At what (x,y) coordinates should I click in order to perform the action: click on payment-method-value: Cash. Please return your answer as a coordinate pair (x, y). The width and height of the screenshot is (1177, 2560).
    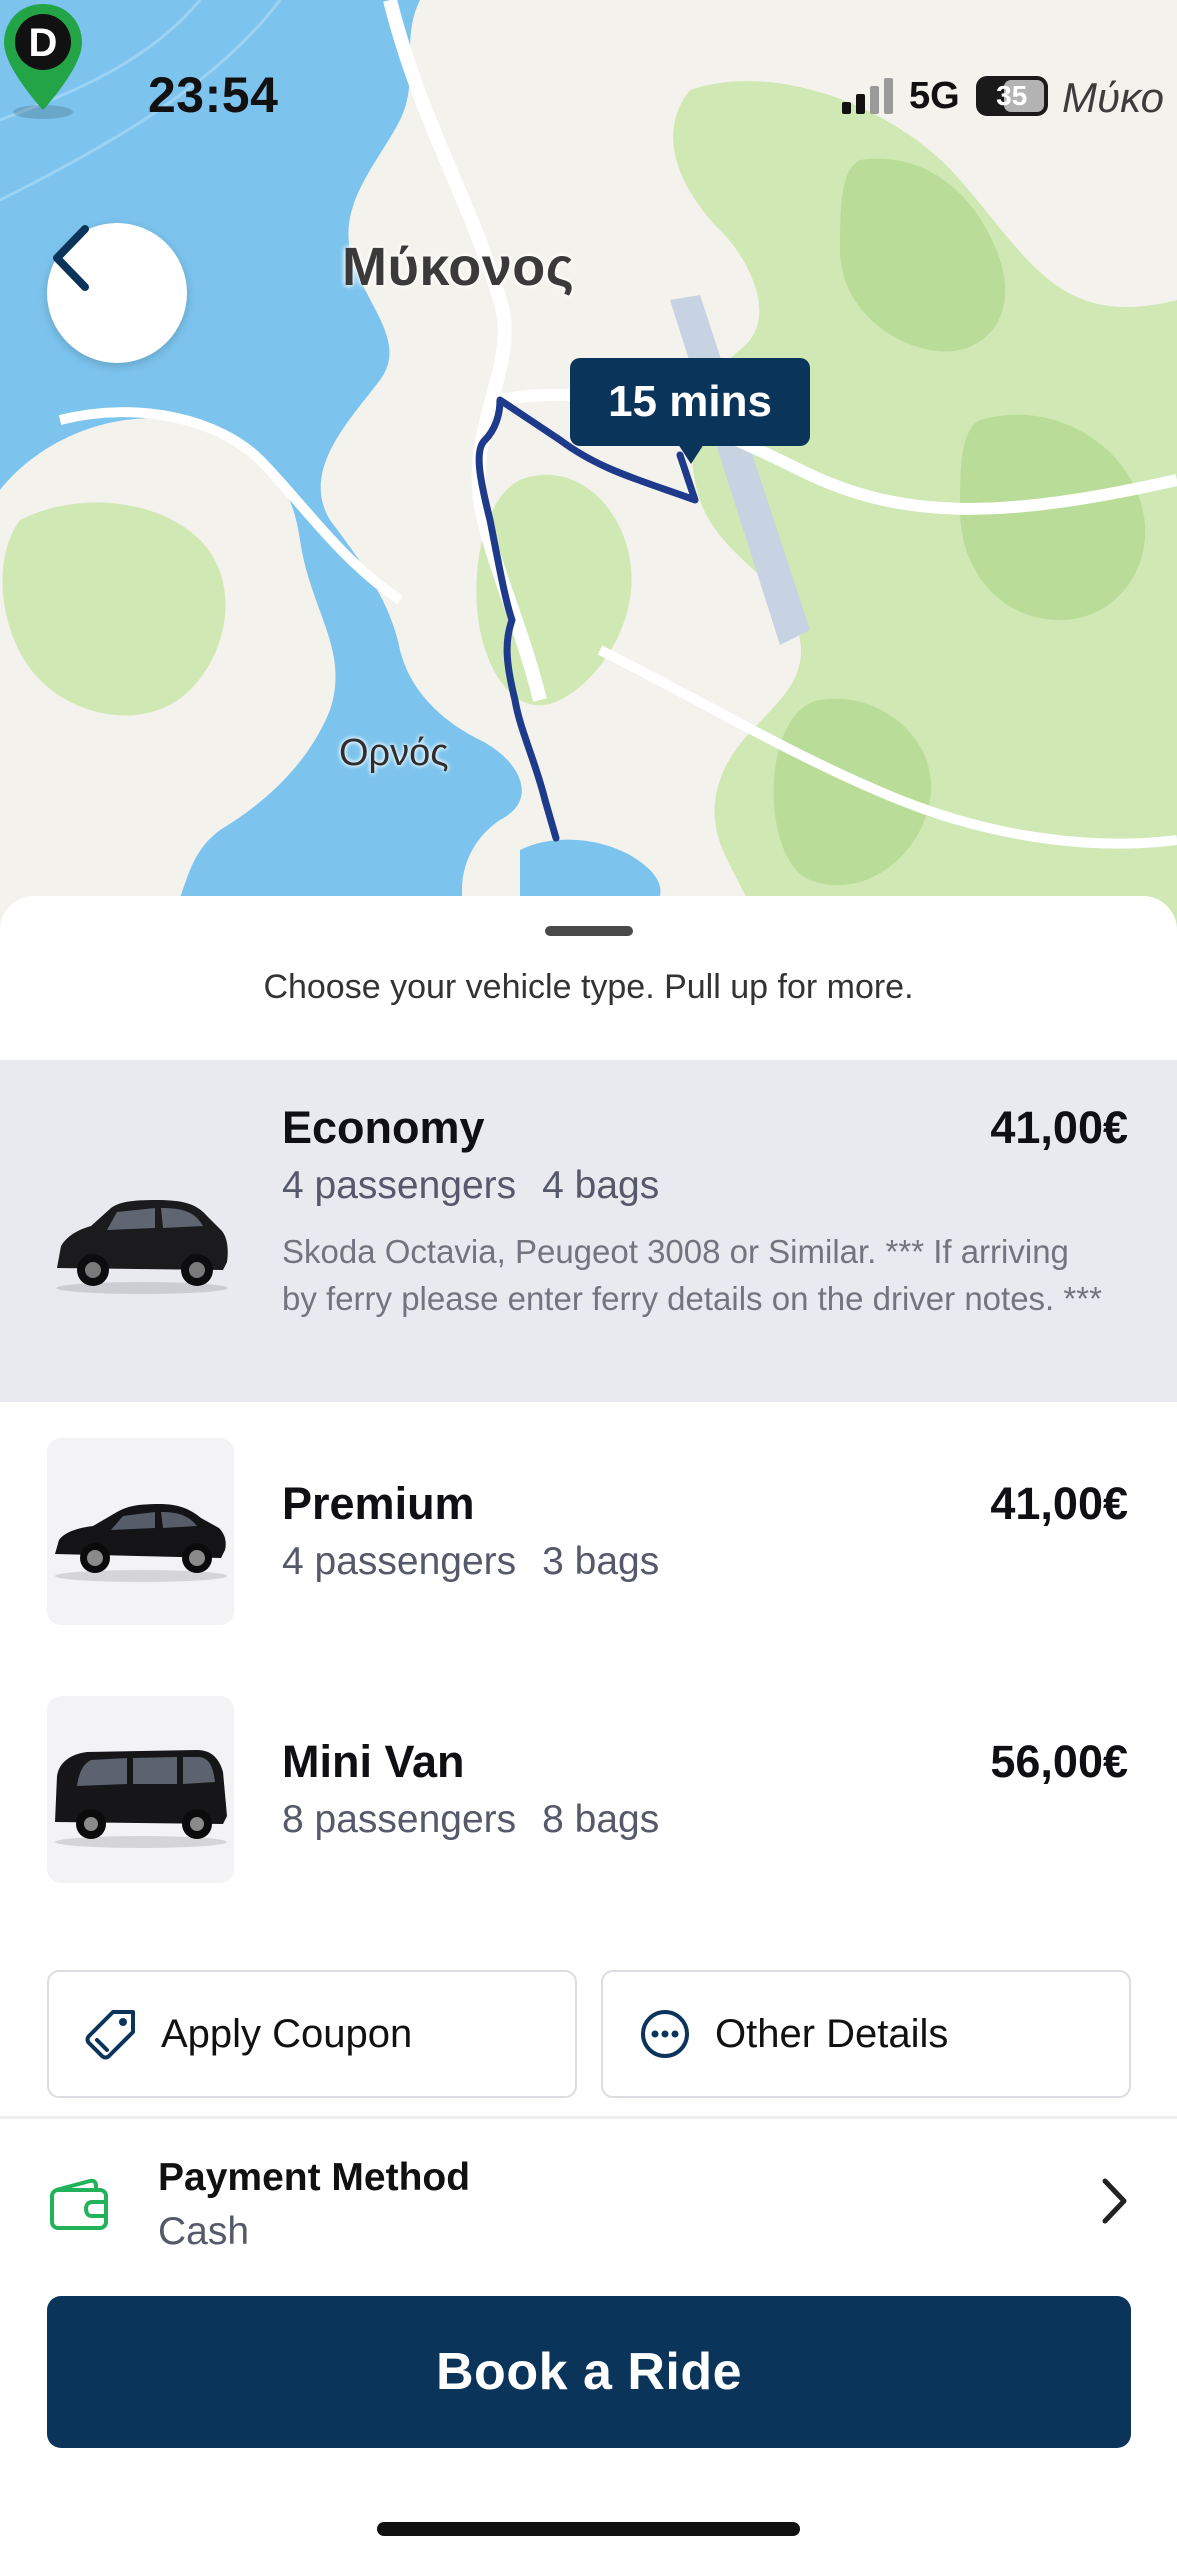
    Looking at the image, I should click on (204, 2231).